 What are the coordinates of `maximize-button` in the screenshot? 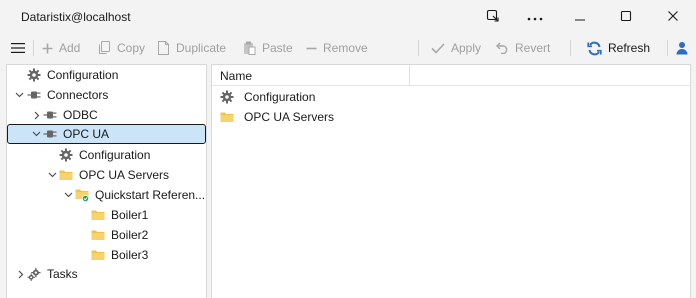 It's located at (626, 17).